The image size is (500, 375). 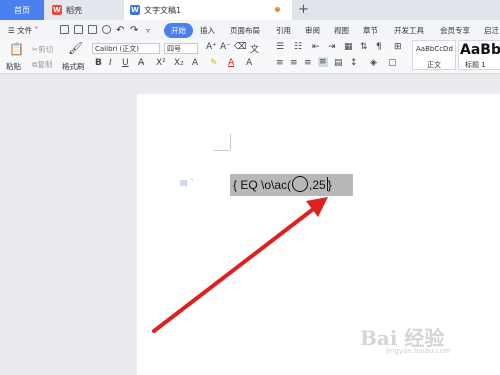 What do you see at coordinates (418, 351) in the screenshot?
I see `watermark-url: jingyan.baidu.com` at bounding box center [418, 351].